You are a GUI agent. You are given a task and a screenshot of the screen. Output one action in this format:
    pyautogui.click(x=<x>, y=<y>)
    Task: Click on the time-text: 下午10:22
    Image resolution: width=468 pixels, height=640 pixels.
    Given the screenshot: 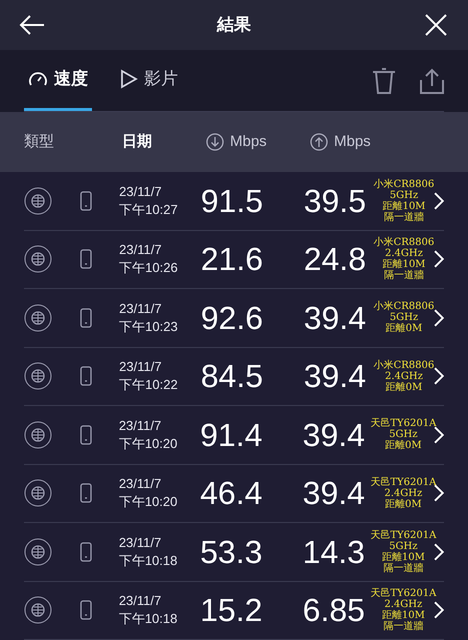 What is the action you would take?
    pyautogui.click(x=149, y=385)
    